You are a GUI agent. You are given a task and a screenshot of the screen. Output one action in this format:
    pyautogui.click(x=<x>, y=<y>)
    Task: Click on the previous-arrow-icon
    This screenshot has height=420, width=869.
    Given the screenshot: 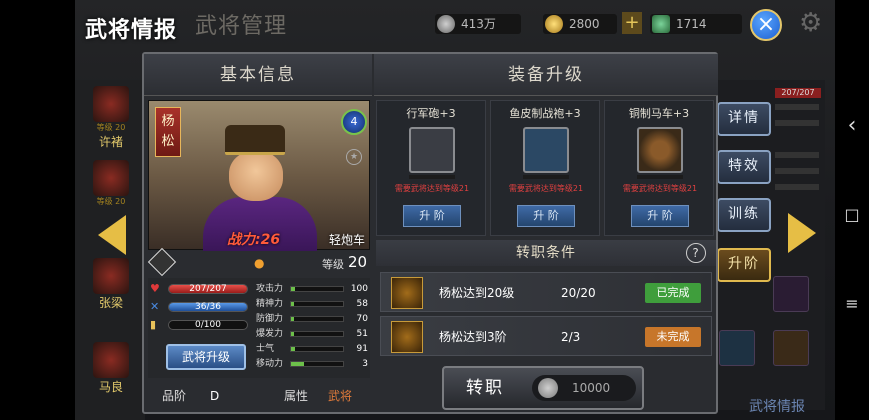 What is the action you would take?
    pyautogui.click(x=112, y=235)
    